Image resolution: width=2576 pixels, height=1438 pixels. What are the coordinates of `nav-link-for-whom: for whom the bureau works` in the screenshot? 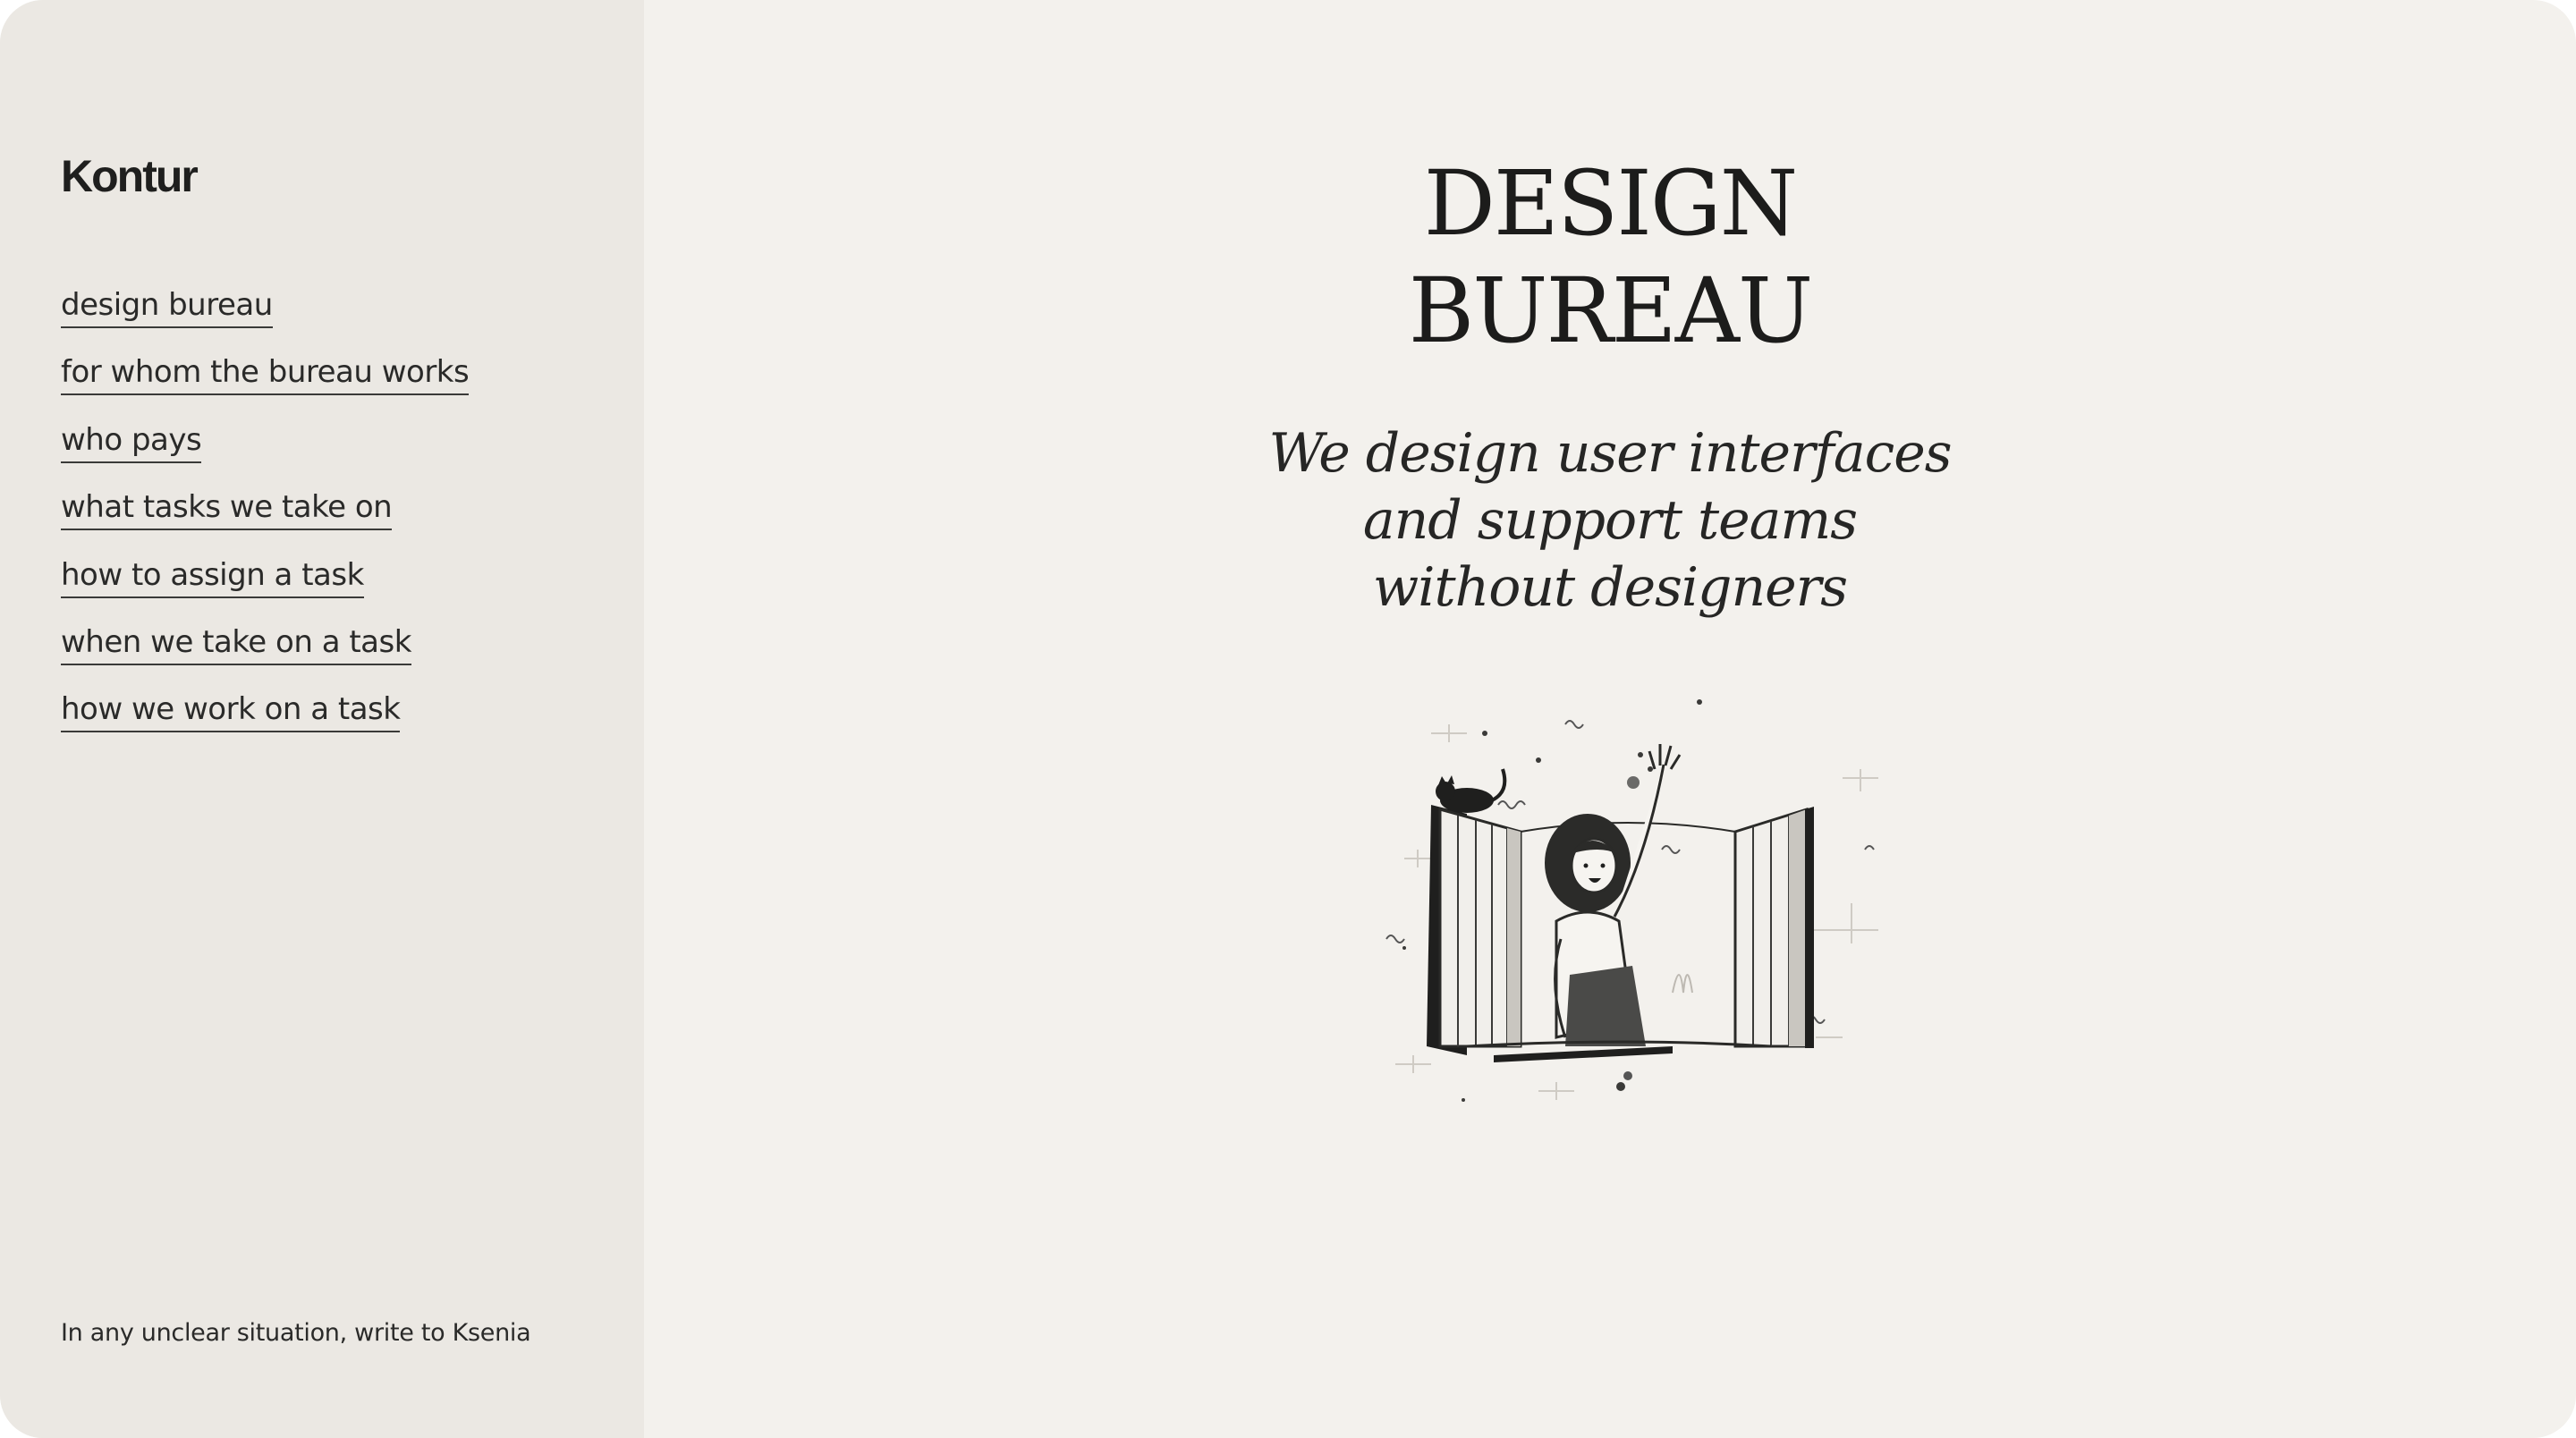 It's located at (265, 373).